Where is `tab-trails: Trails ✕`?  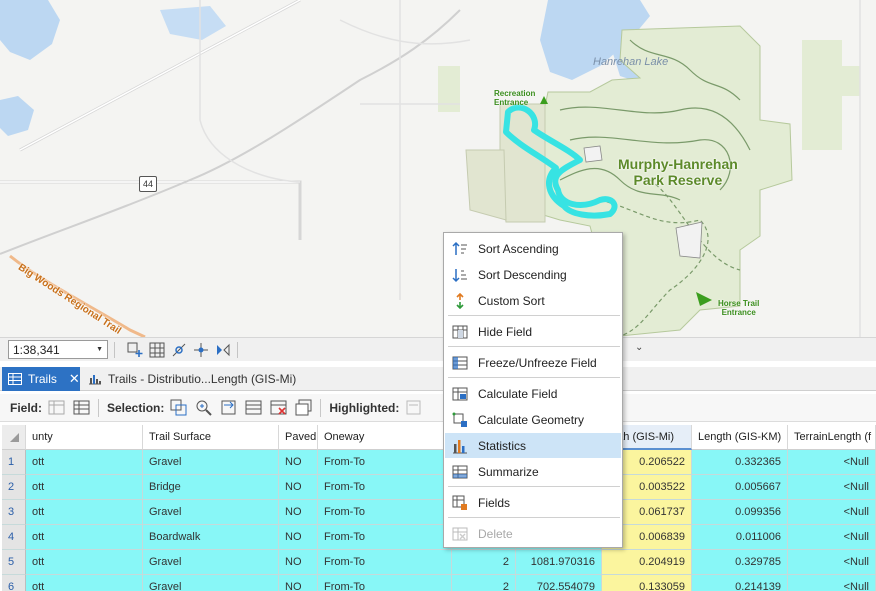 tab-trails: Trails ✕ is located at coordinates (41, 379).